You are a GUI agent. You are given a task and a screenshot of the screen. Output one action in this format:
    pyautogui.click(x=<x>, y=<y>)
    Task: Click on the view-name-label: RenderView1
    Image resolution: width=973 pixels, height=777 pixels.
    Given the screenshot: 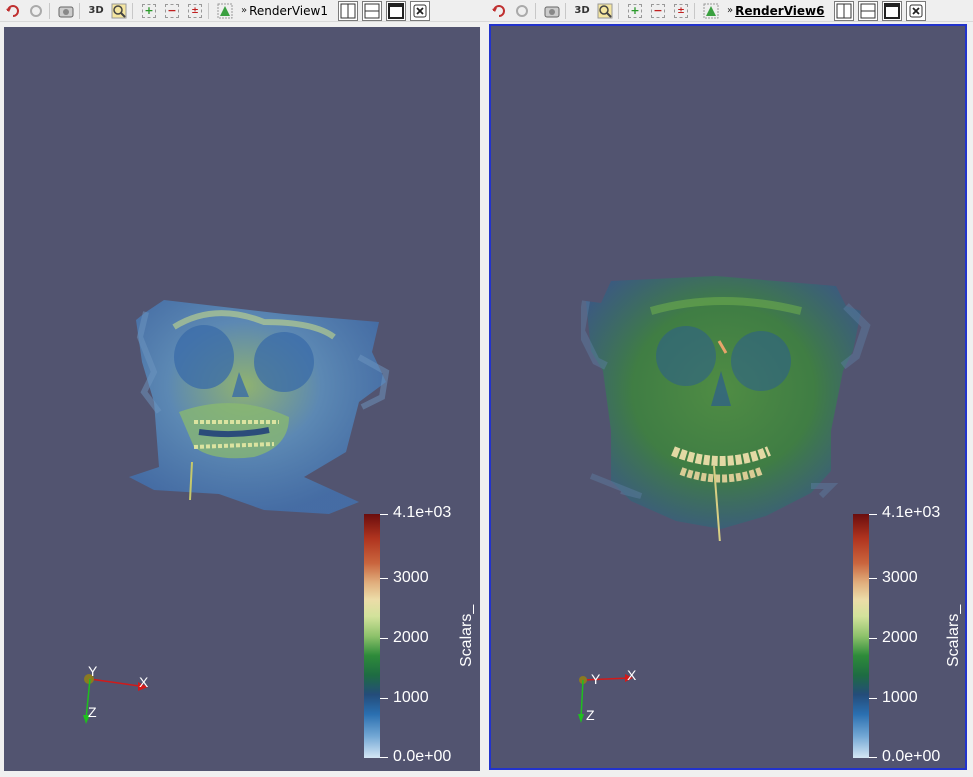 What is the action you would take?
    pyautogui.click(x=288, y=11)
    